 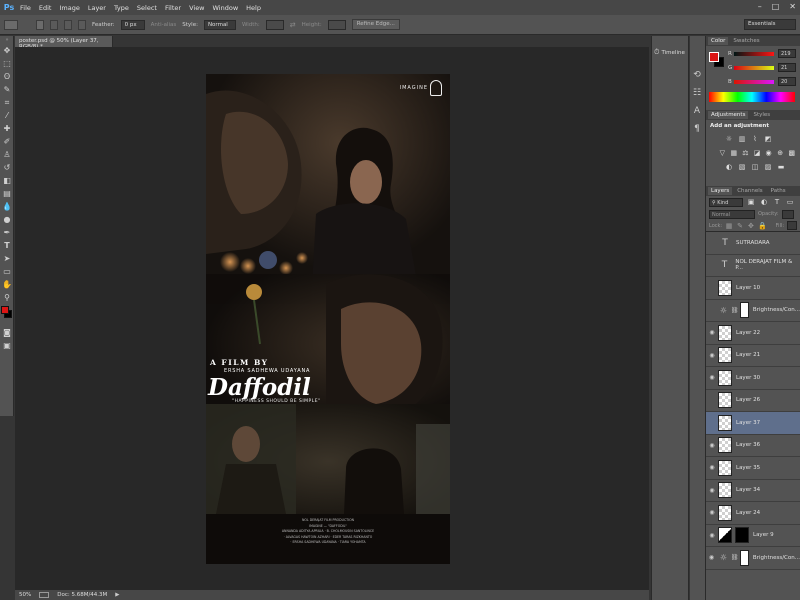 What do you see at coordinates (792, 6) in the screenshot?
I see `close-button: ✕` at bounding box center [792, 6].